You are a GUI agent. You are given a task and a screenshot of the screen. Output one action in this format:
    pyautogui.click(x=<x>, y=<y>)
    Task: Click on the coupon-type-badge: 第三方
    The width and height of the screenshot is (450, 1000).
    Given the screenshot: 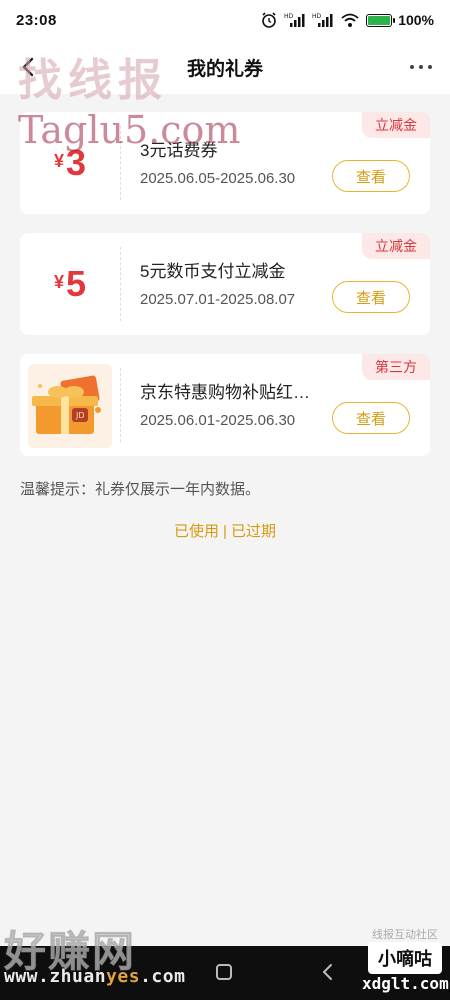 What is the action you would take?
    pyautogui.click(x=396, y=367)
    